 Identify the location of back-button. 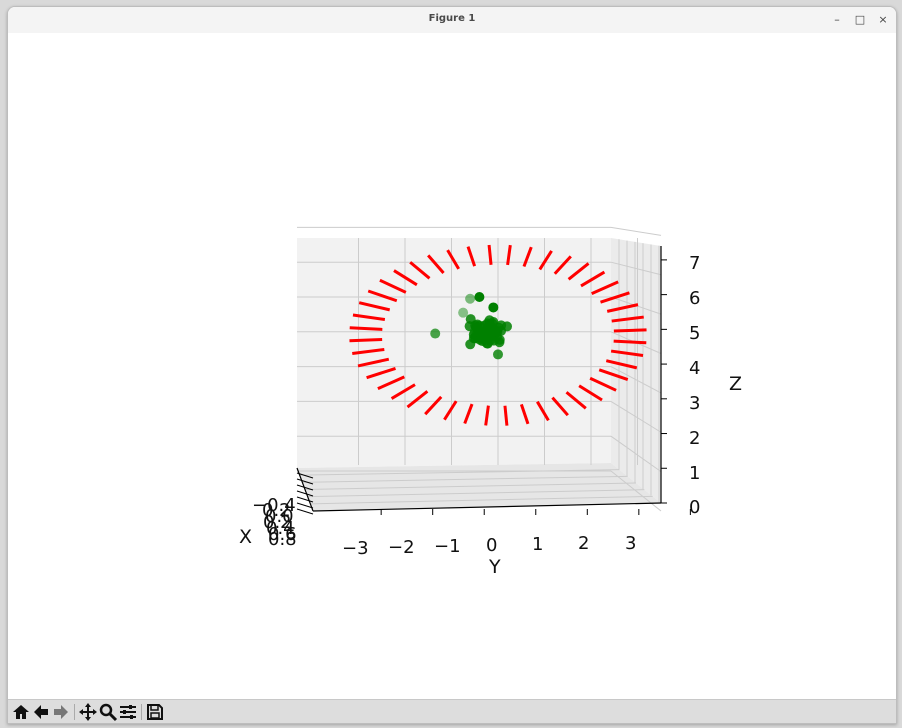
(41, 712).